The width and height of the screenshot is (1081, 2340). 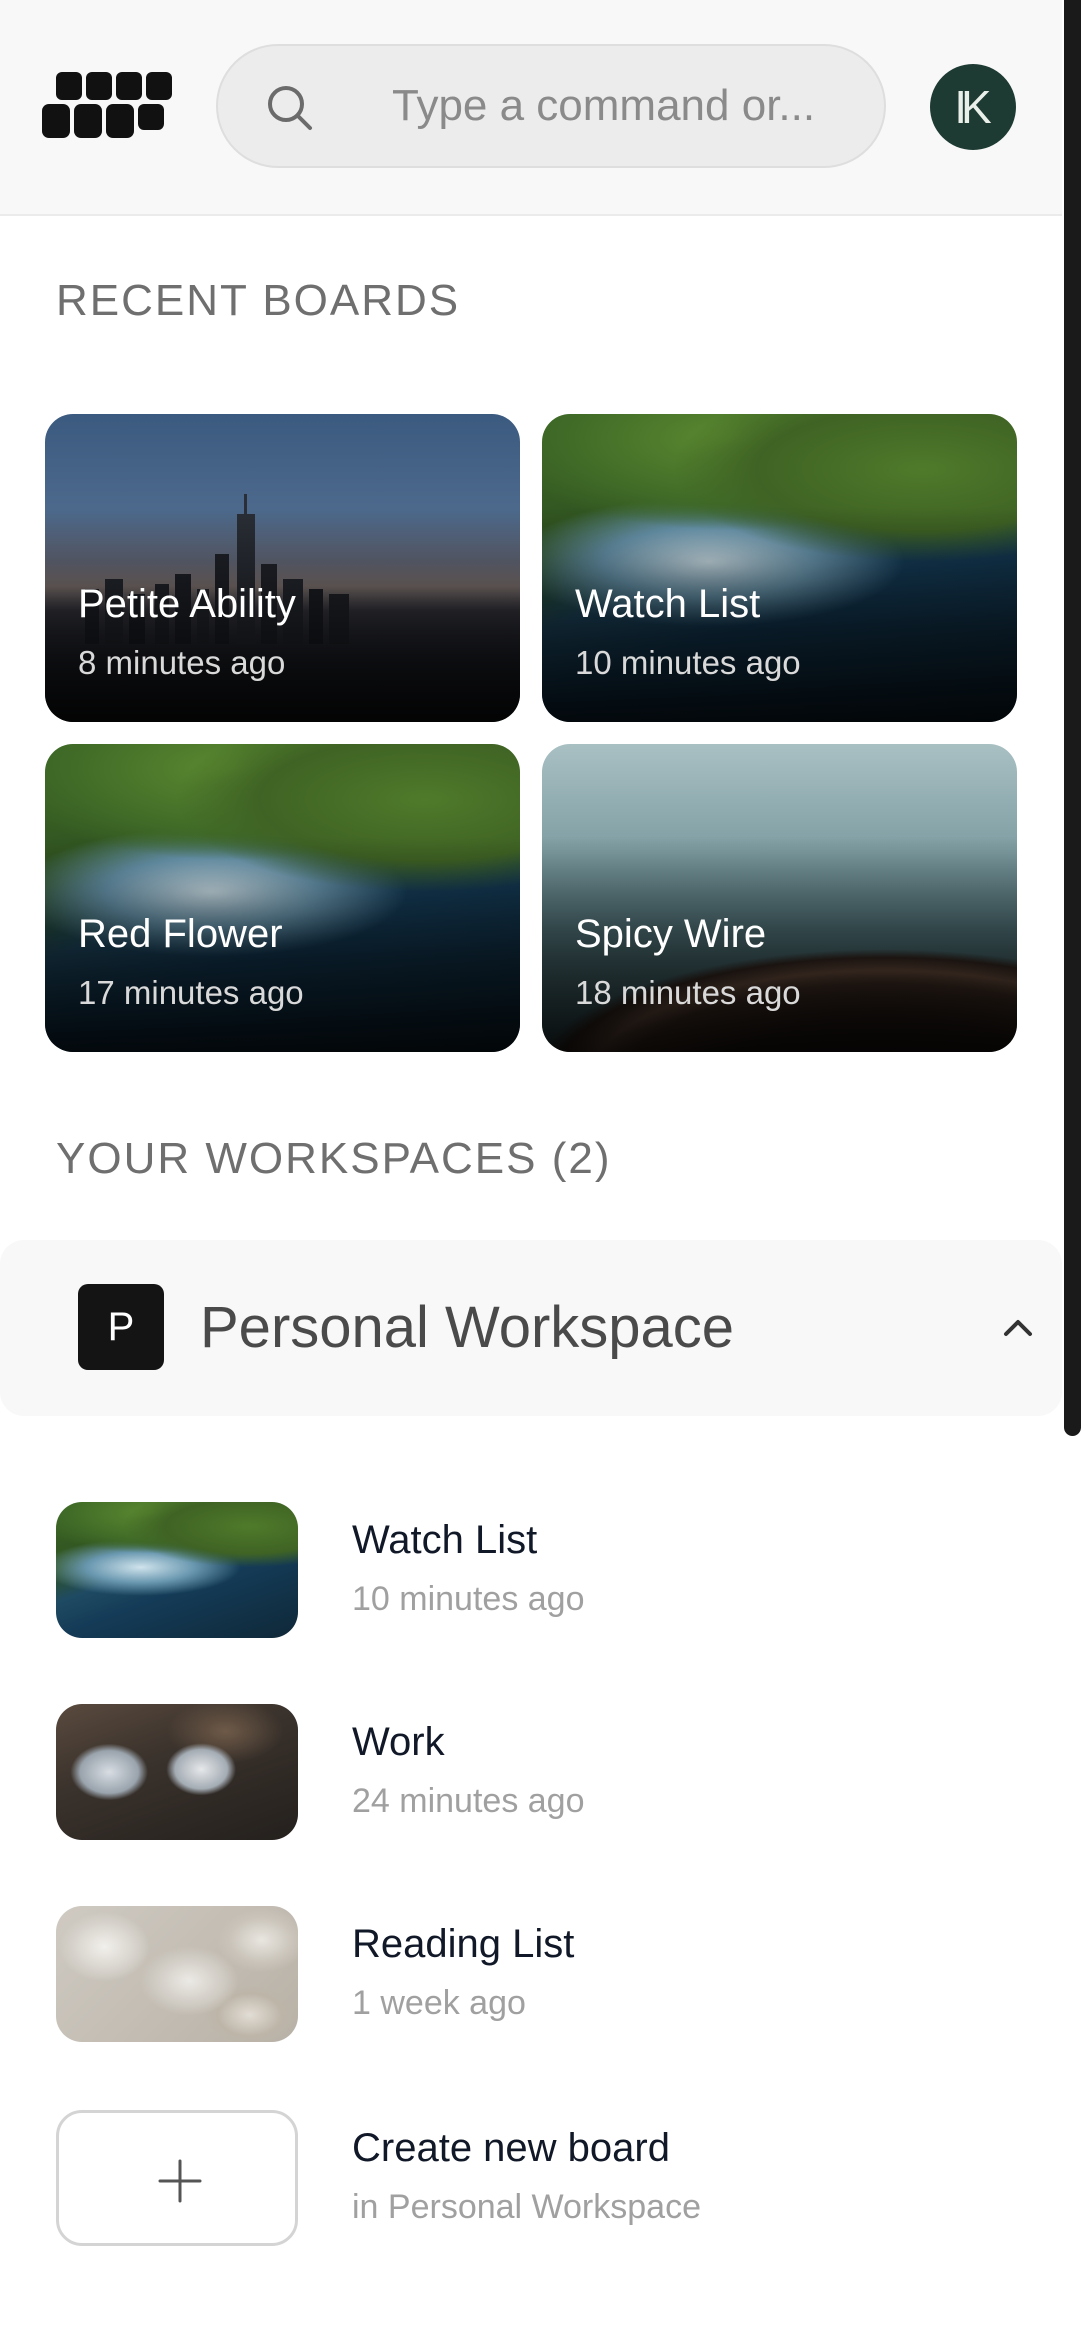 What do you see at coordinates (282, 898) in the screenshot?
I see `board-card-red-flower: Red Flower 17 minutes ago` at bounding box center [282, 898].